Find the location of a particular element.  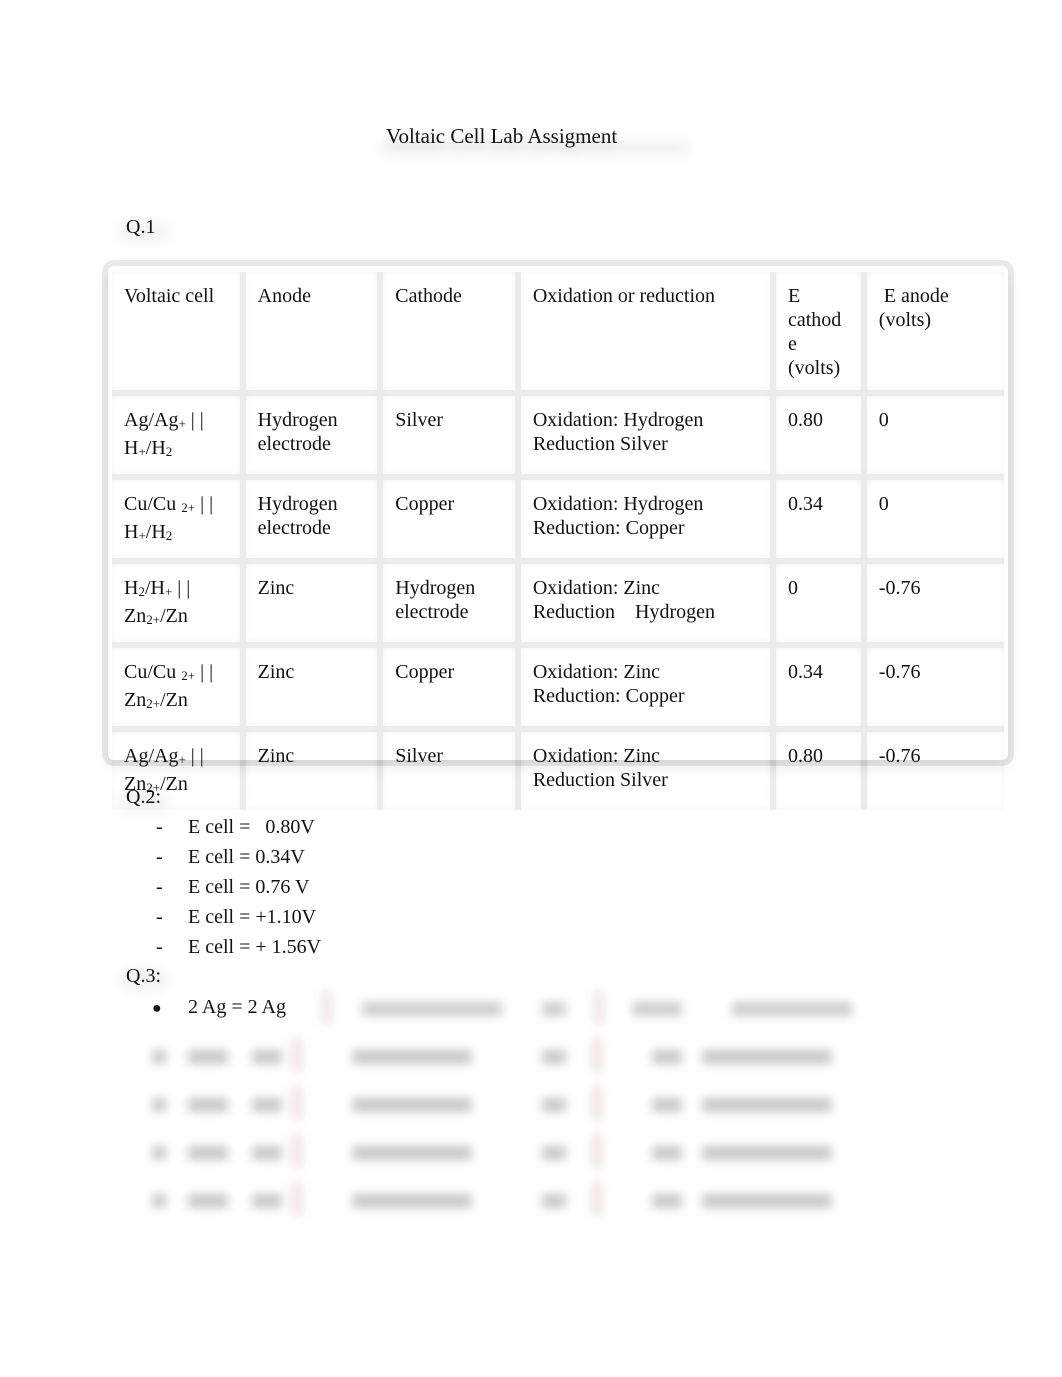

cell-voltaic-cell: H2/H+ | | Zn2+/Zn is located at coordinates (179, 606).